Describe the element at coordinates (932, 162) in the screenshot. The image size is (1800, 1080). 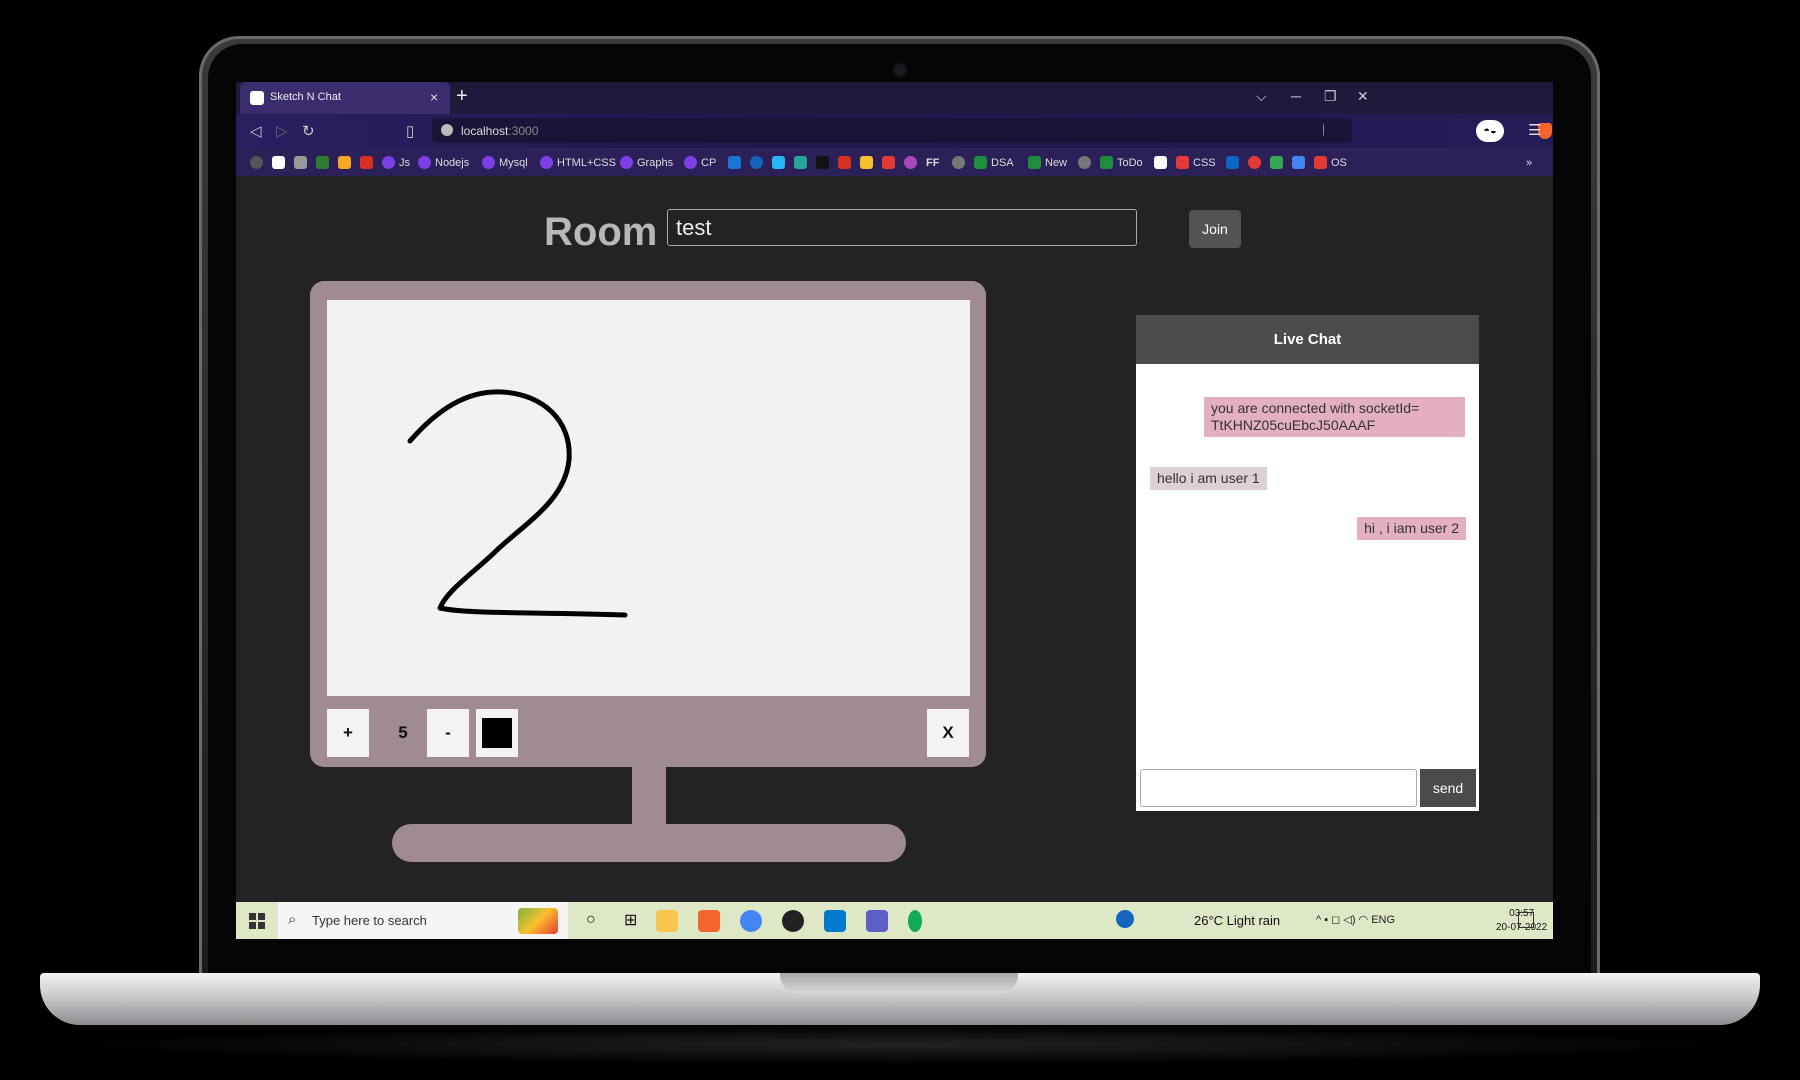
I see `bookmark-ff: FF` at that location.